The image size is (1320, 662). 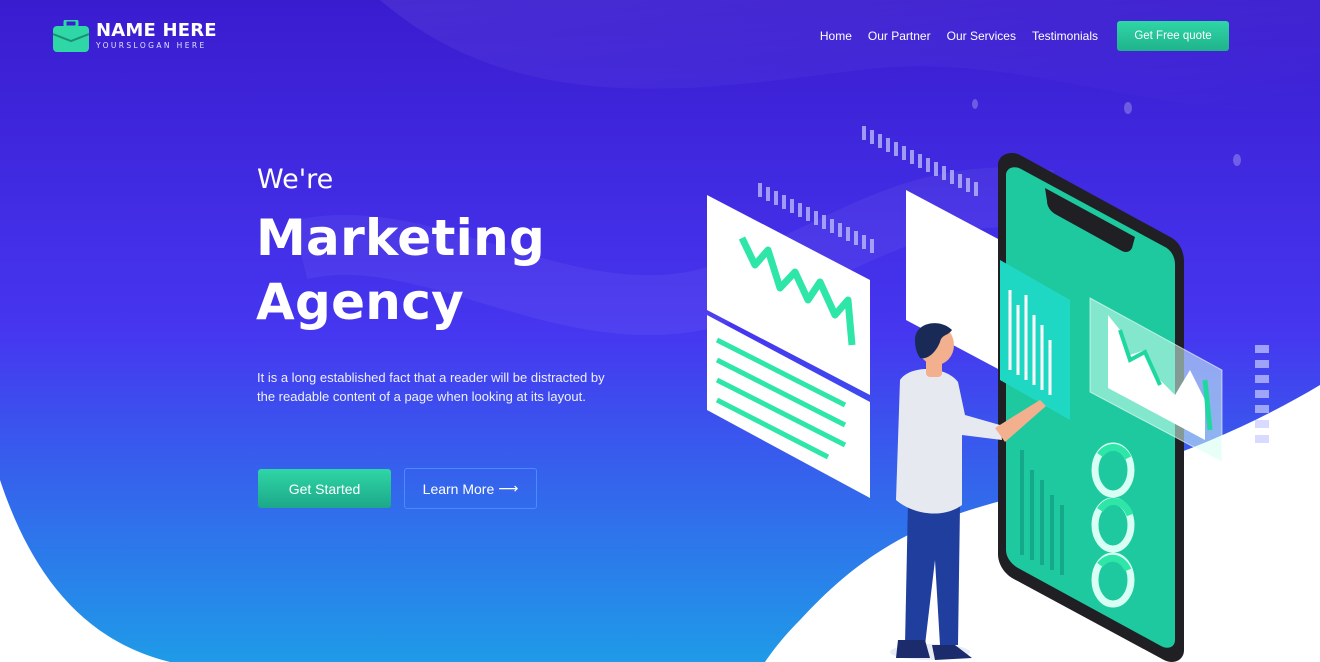 What do you see at coordinates (295, 179) in the screenshot?
I see `hero-pre-title: We're` at bounding box center [295, 179].